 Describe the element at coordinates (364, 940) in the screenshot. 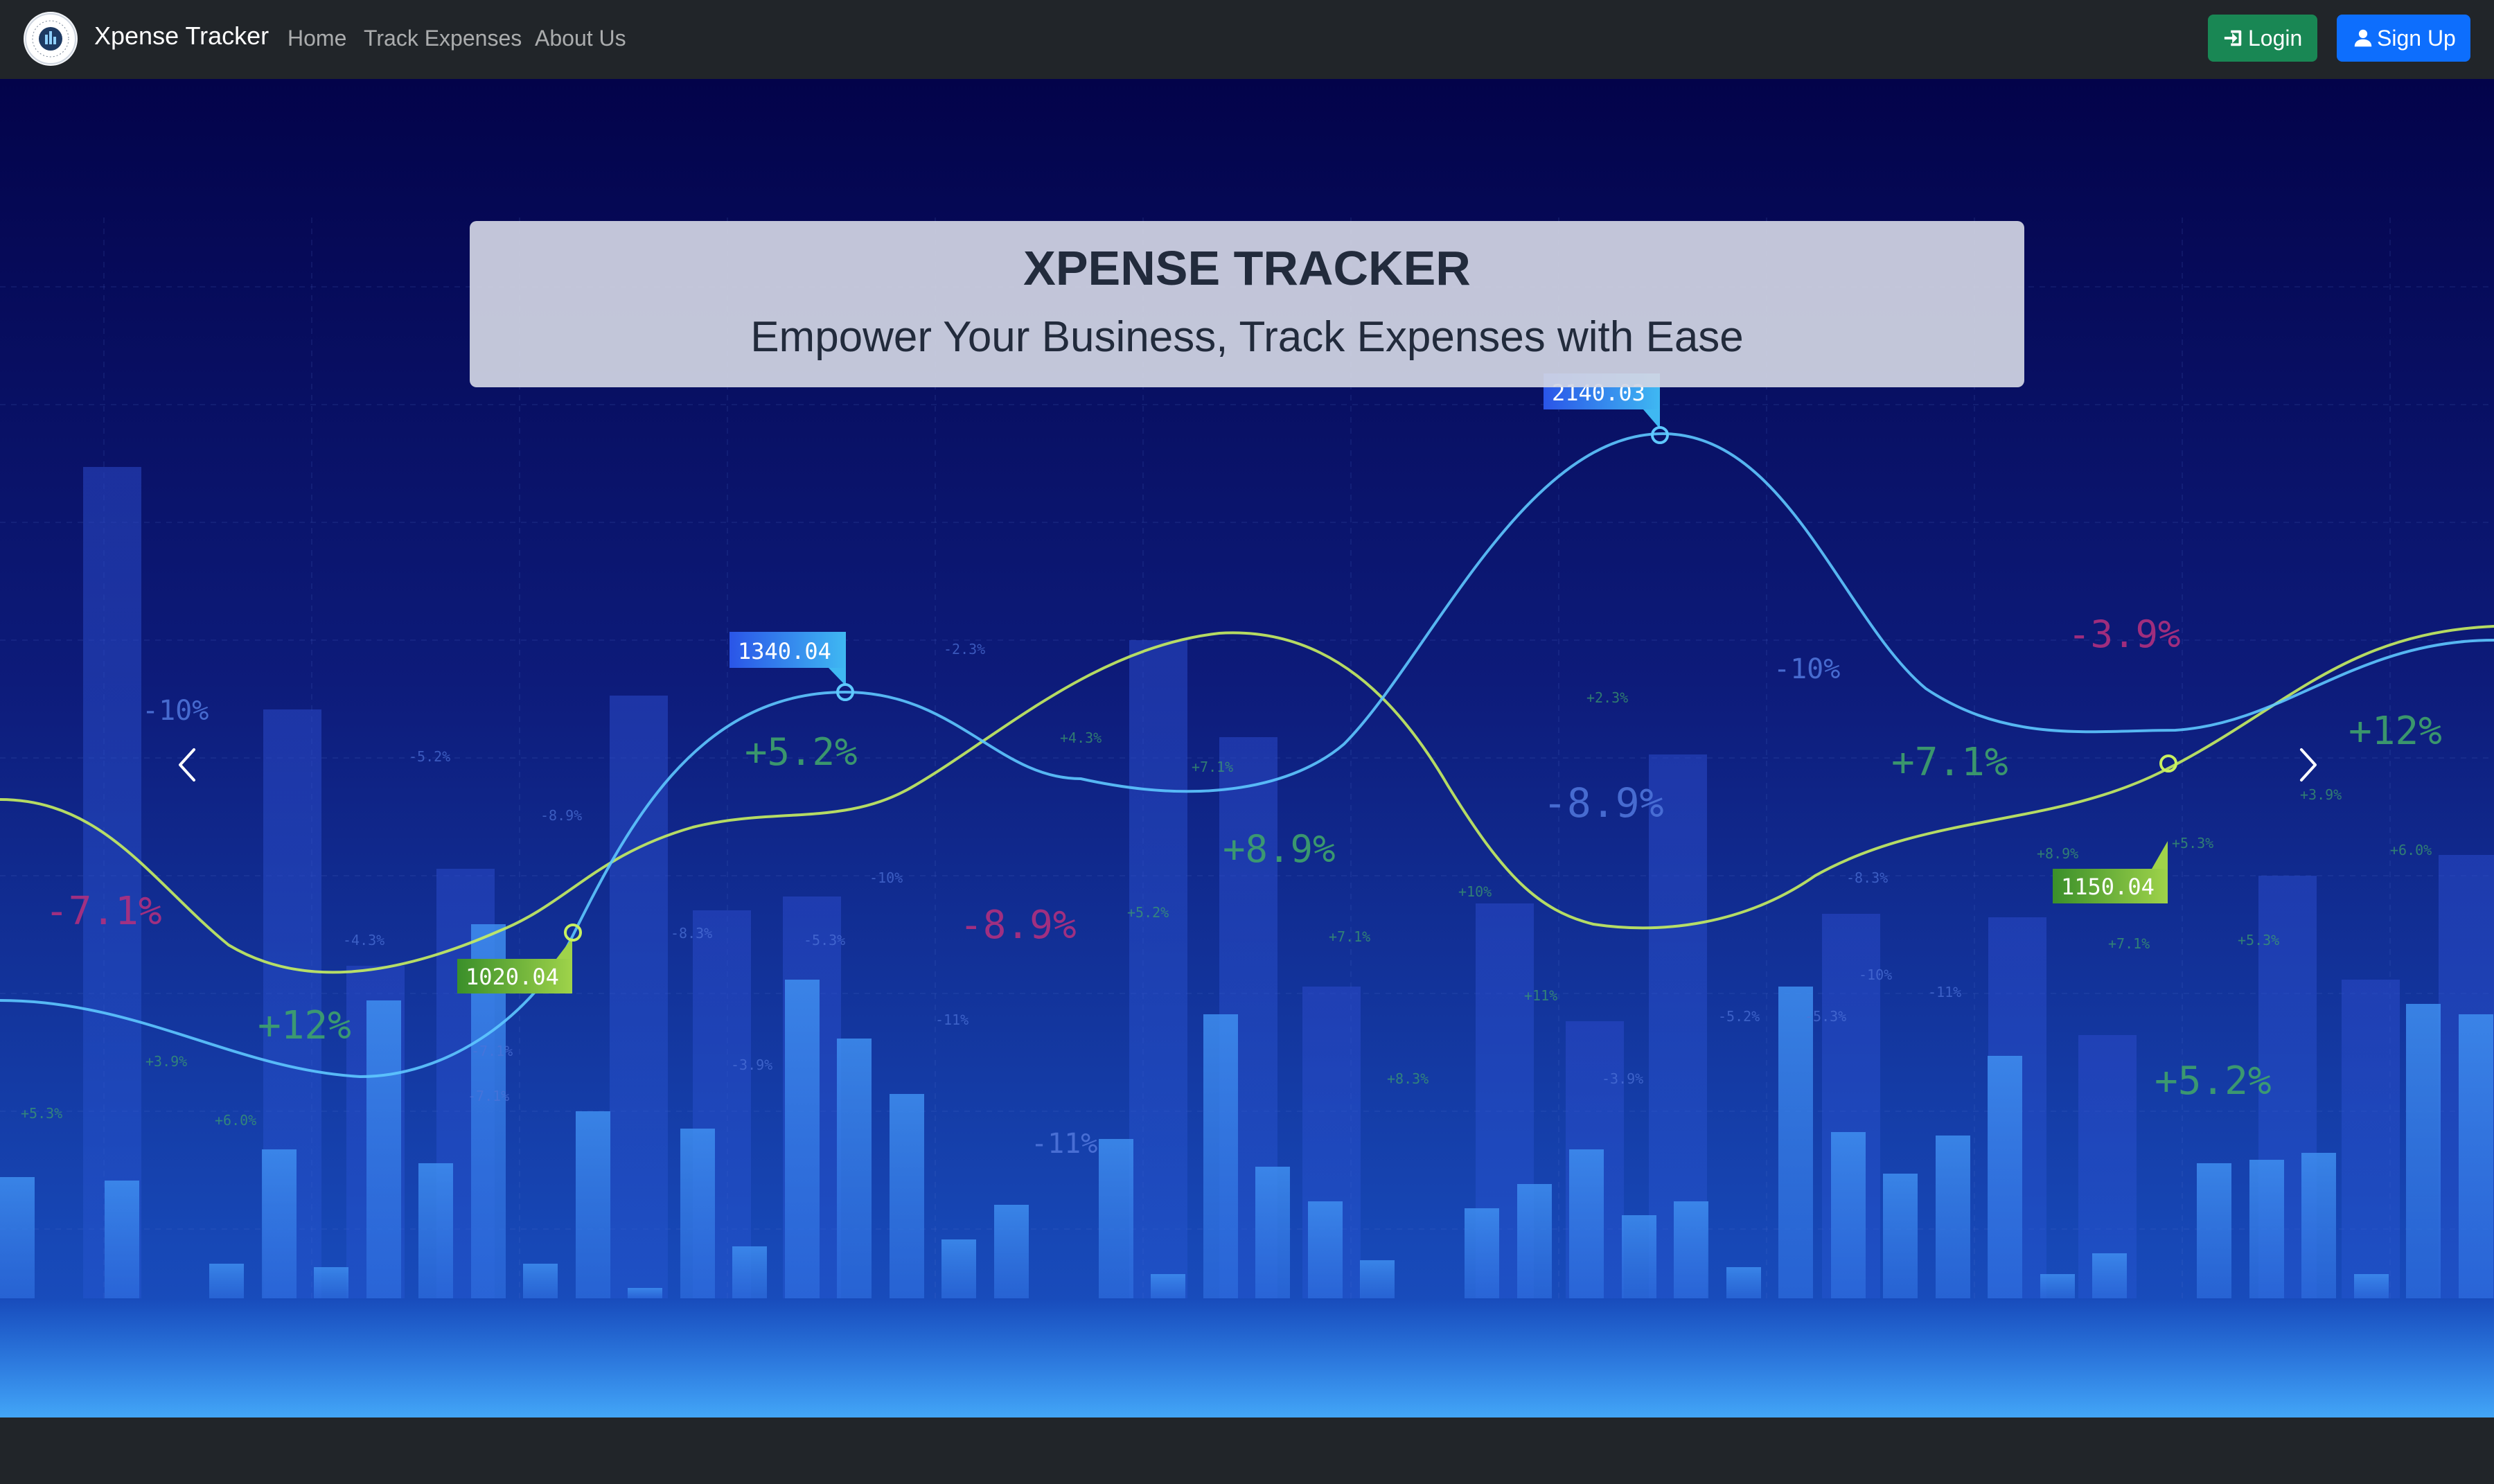

I see `small-percent-label: -4.3%` at that location.